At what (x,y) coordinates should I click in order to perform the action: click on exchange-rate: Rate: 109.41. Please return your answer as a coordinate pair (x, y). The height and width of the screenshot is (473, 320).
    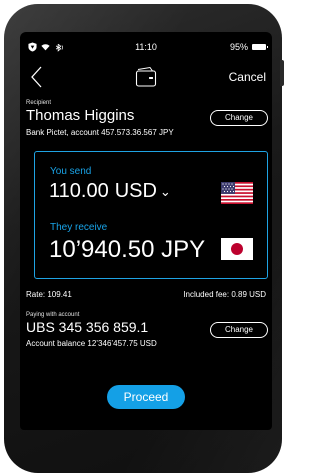
    Looking at the image, I should click on (49, 294).